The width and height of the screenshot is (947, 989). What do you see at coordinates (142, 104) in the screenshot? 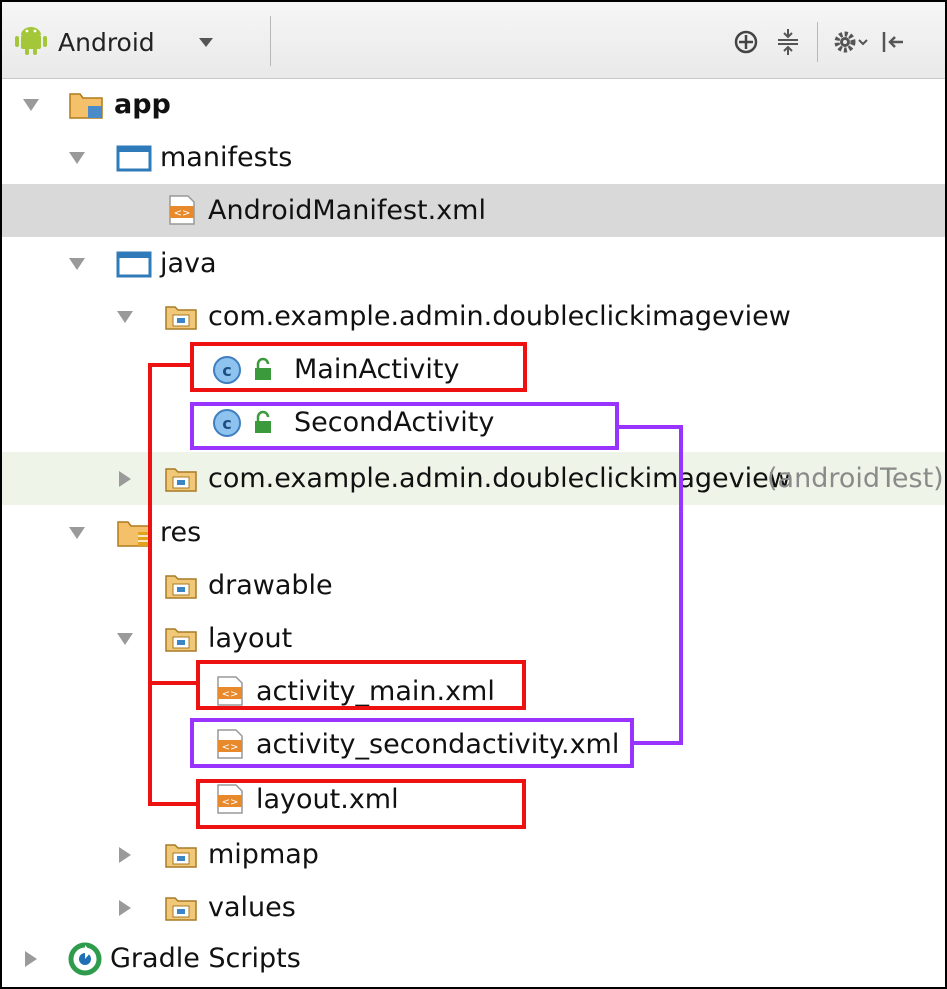
I see `tree-label: app` at bounding box center [142, 104].